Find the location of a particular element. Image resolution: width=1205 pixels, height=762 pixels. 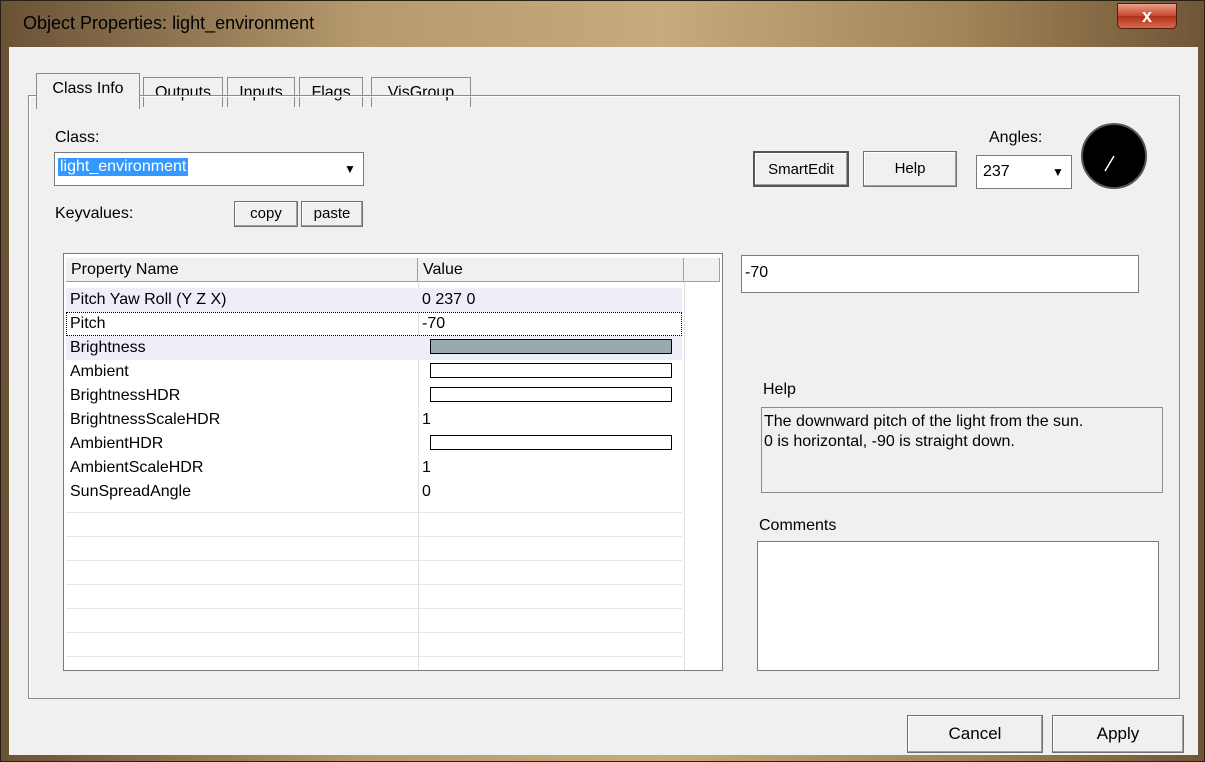

property-name: BrightnessHDR is located at coordinates (125, 395).